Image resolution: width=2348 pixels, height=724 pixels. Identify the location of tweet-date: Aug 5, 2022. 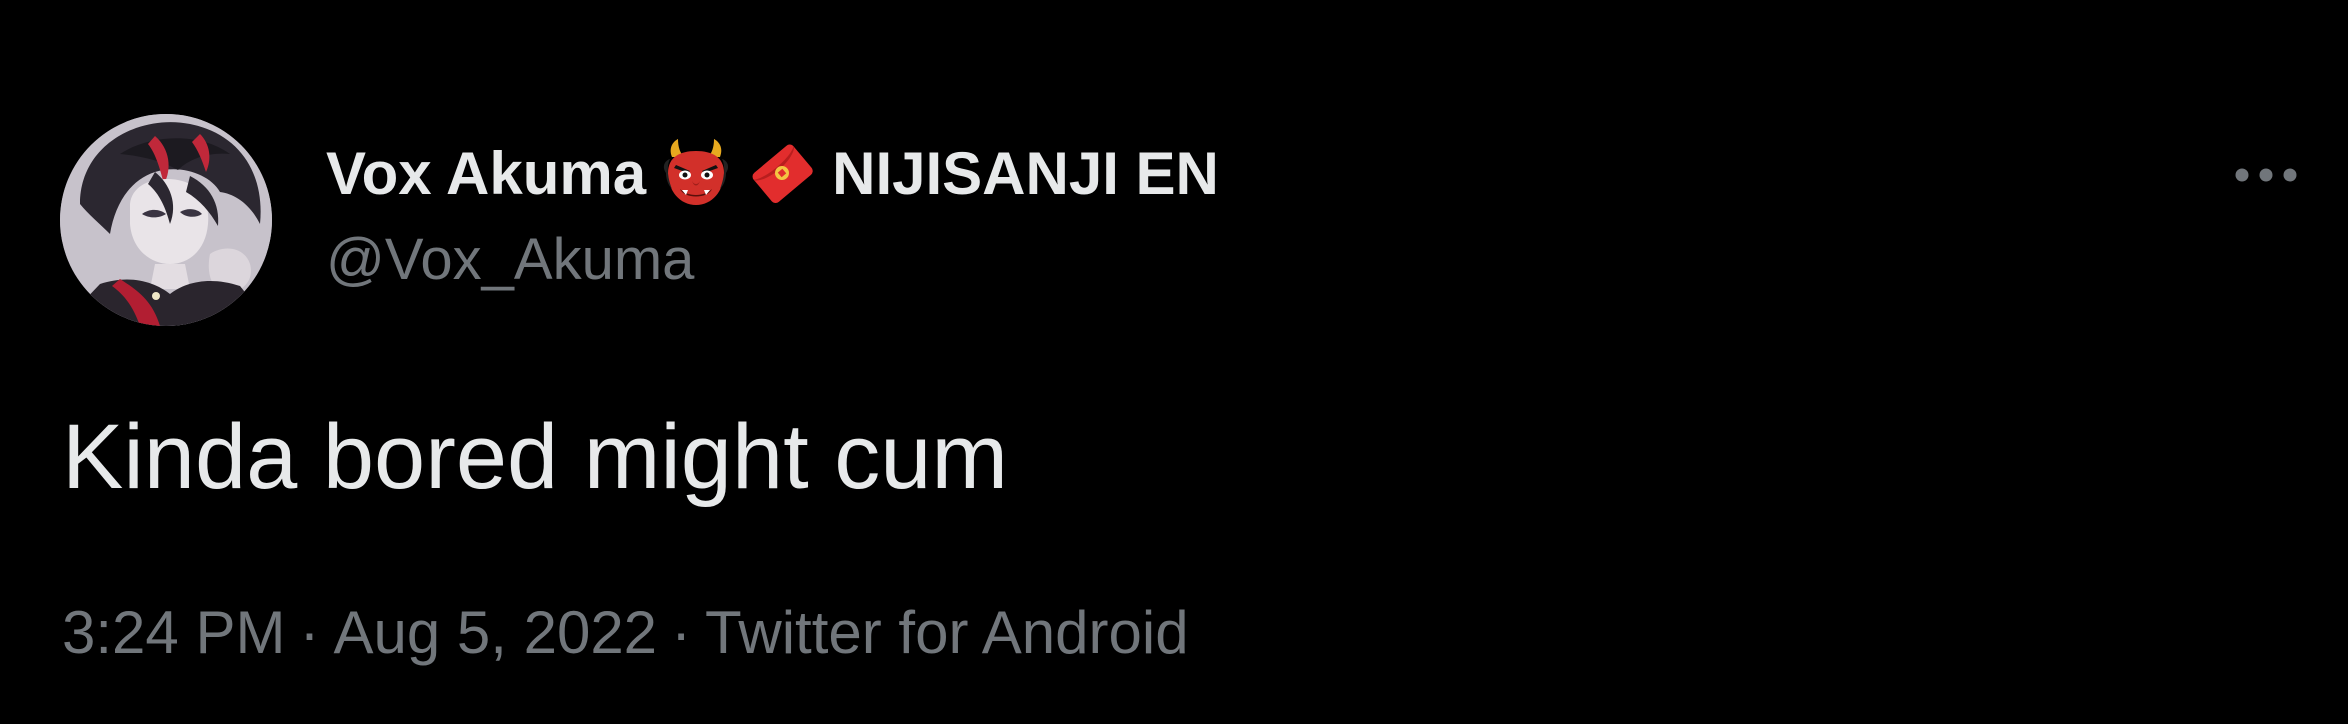
(495, 632).